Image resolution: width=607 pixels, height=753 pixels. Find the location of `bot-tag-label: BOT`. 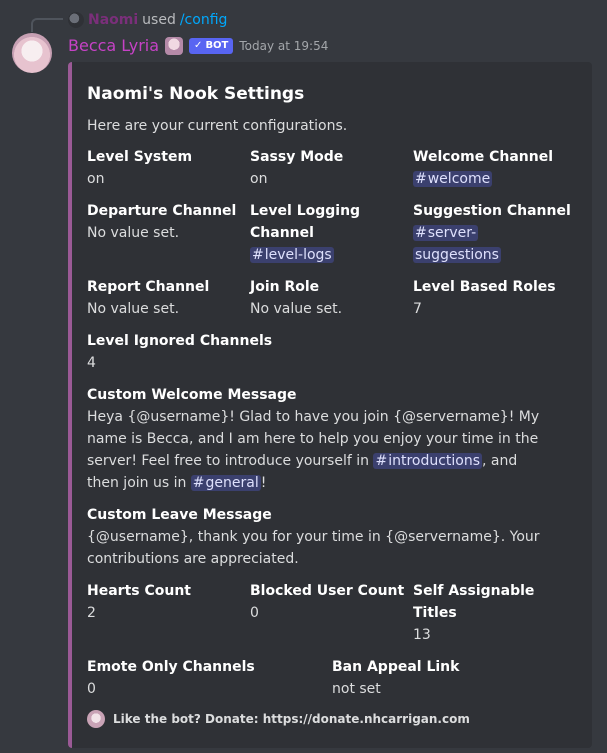

bot-tag-label: BOT is located at coordinates (217, 45).